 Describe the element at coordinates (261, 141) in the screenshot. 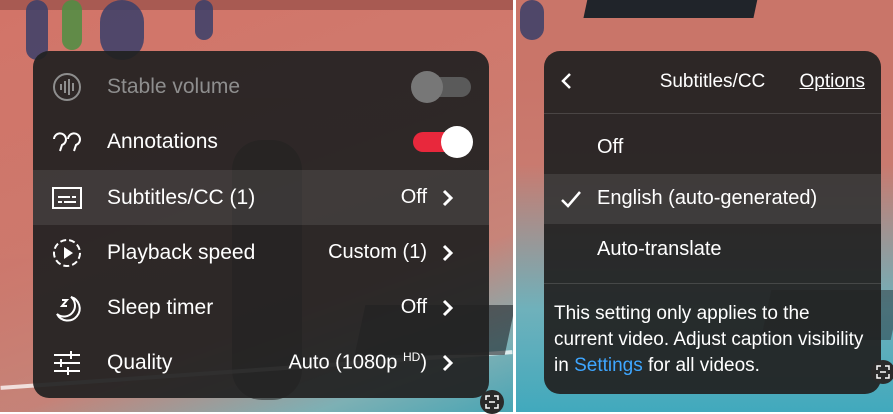

I see `annotations-row: Annotations` at that location.